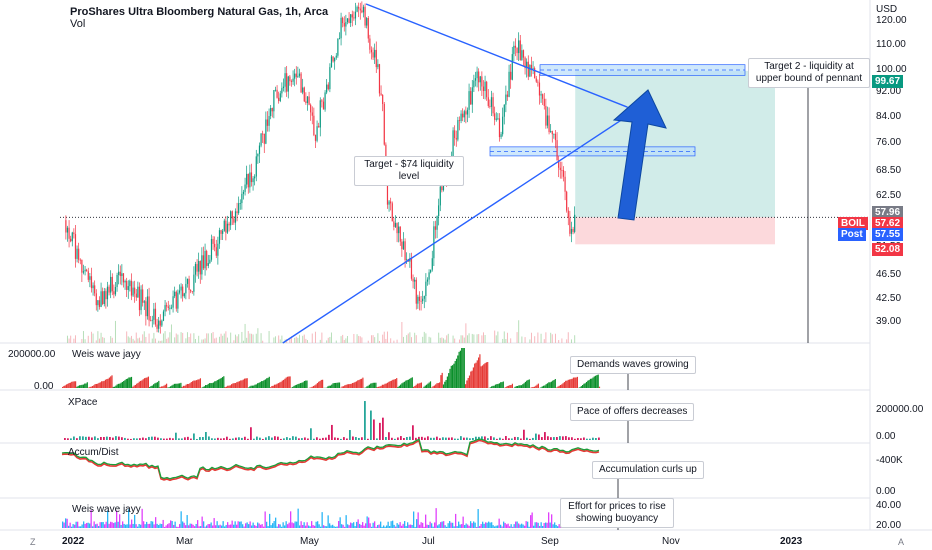 The width and height of the screenshot is (932, 550). Describe the element at coordinates (428, 541) in the screenshot. I see `x-tick-jul: Jul` at that location.